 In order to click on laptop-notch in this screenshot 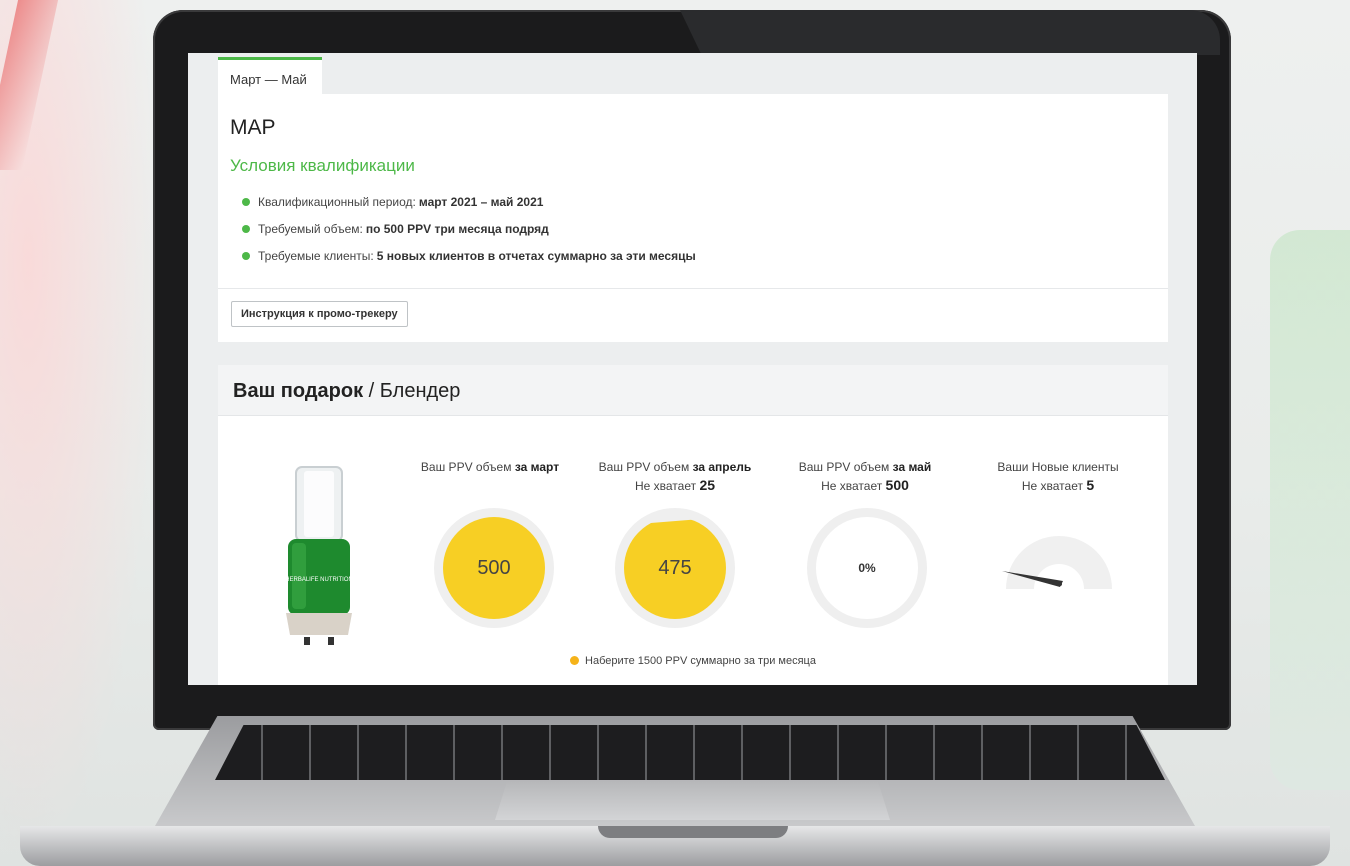, I will do `click(693, 832)`.